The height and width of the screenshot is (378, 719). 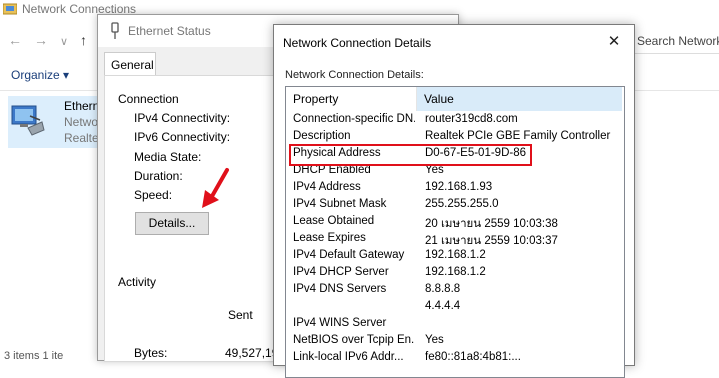 I want to click on search-box: Search Network, so click(x=674, y=42).